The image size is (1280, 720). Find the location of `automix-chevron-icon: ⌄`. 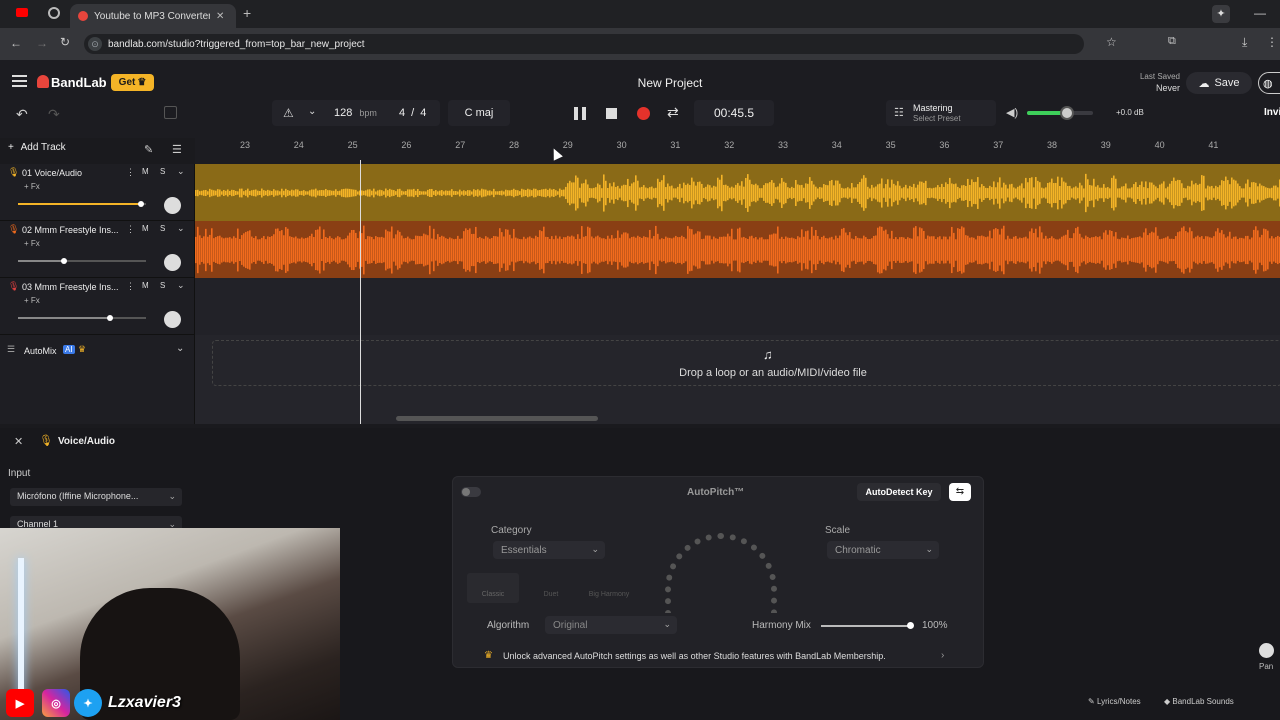

automix-chevron-icon: ⌄ is located at coordinates (180, 348).